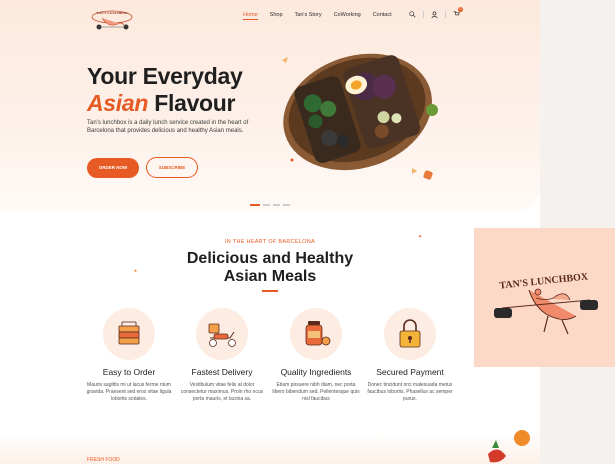  I want to click on scooter-icon, so click(222, 335).